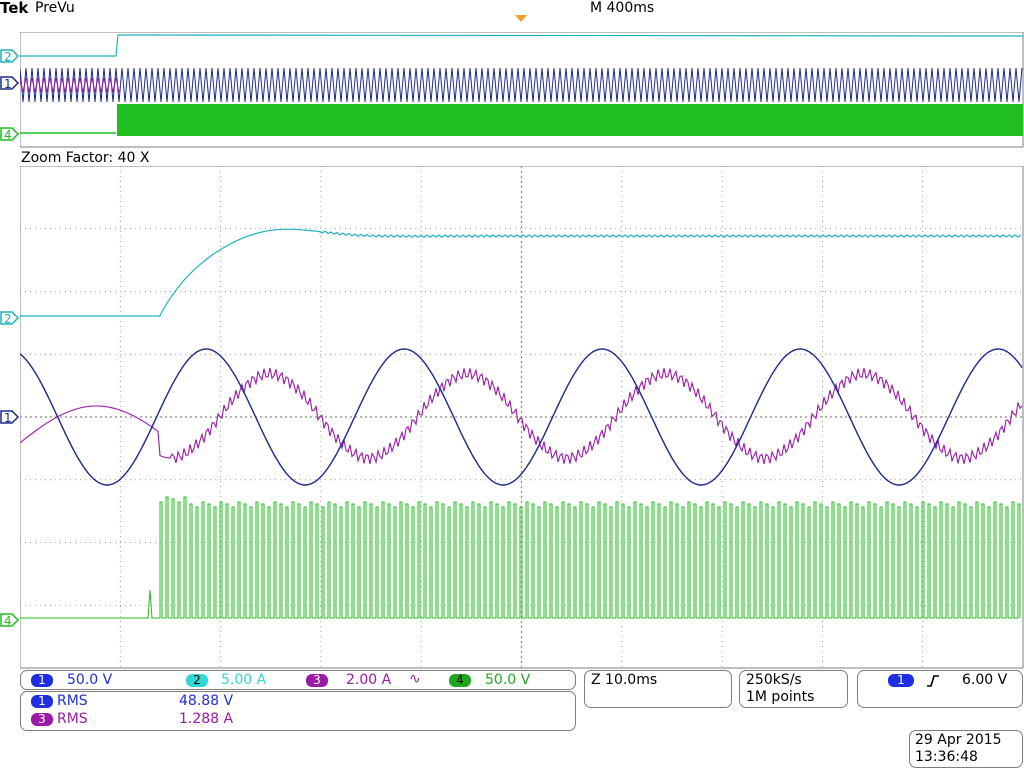 The height and width of the screenshot is (768, 1024). What do you see at coordinates (780, 697) in the screenshot?
I see `record-length: 1M points` at bounding box center [780, 697].